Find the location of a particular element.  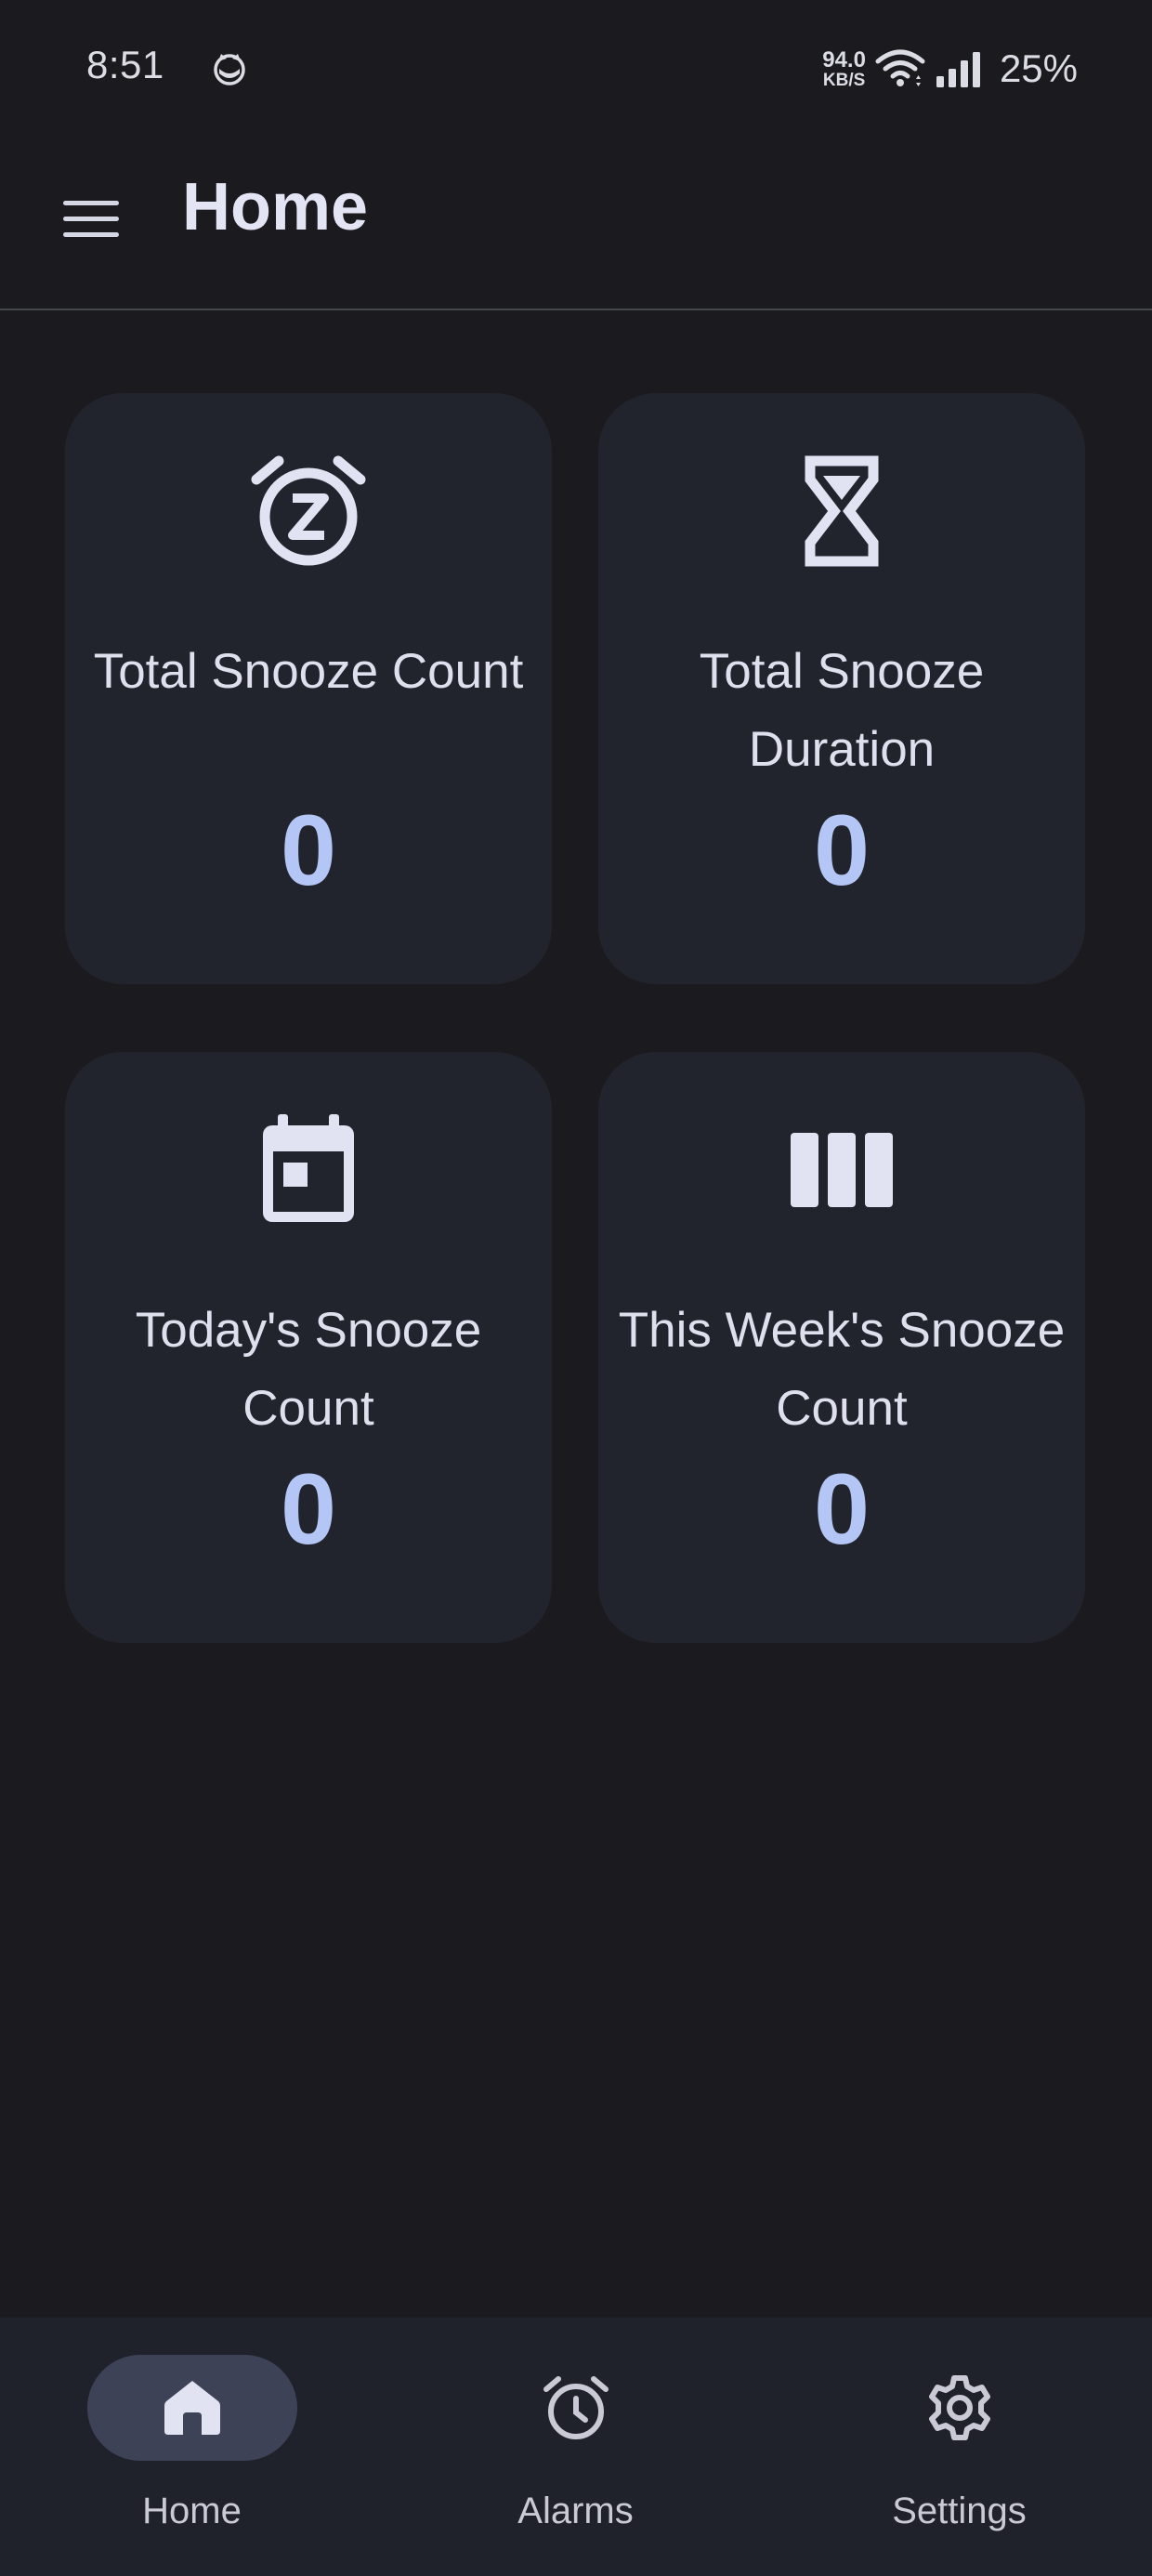

stat-card-label: Total Snooze Duration is located at coordinates (842, 710).